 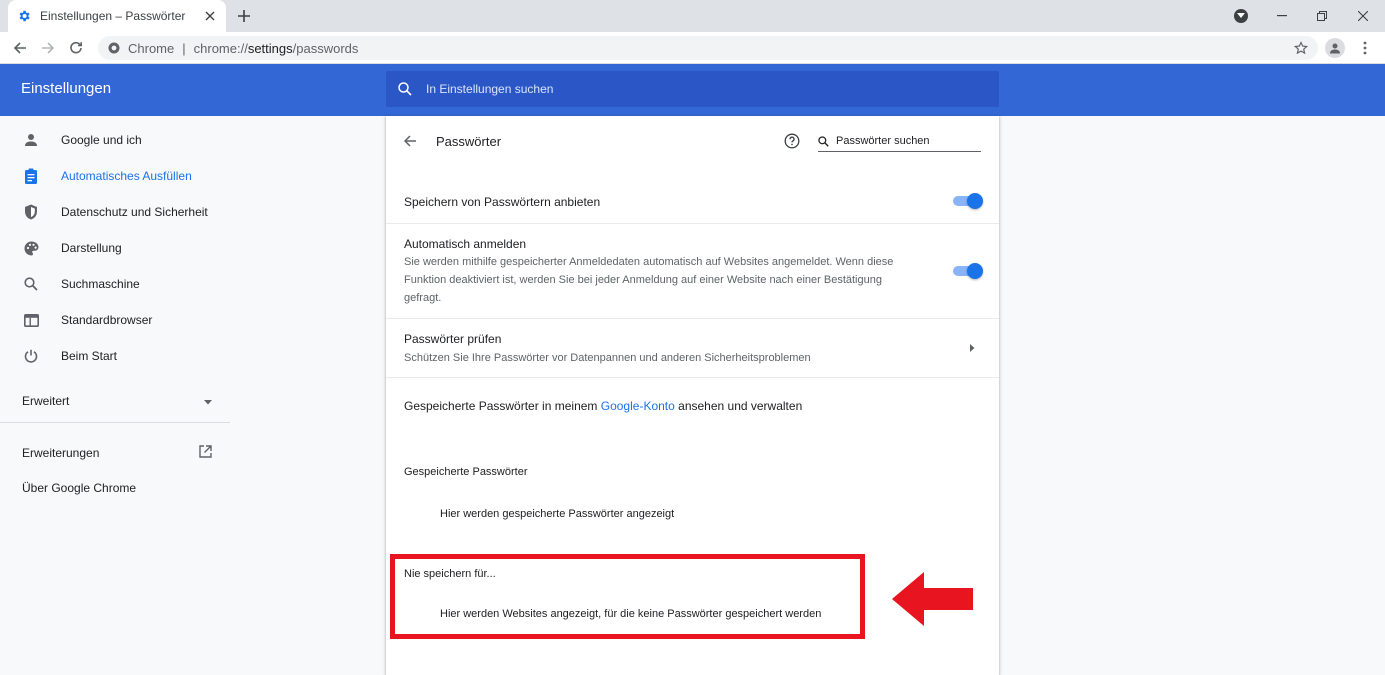 What do you see at coordinates (692, 141) in the screenshot?
I see `card-header: Passwörter Passwörter suchen` at bounding box center [692, 141].